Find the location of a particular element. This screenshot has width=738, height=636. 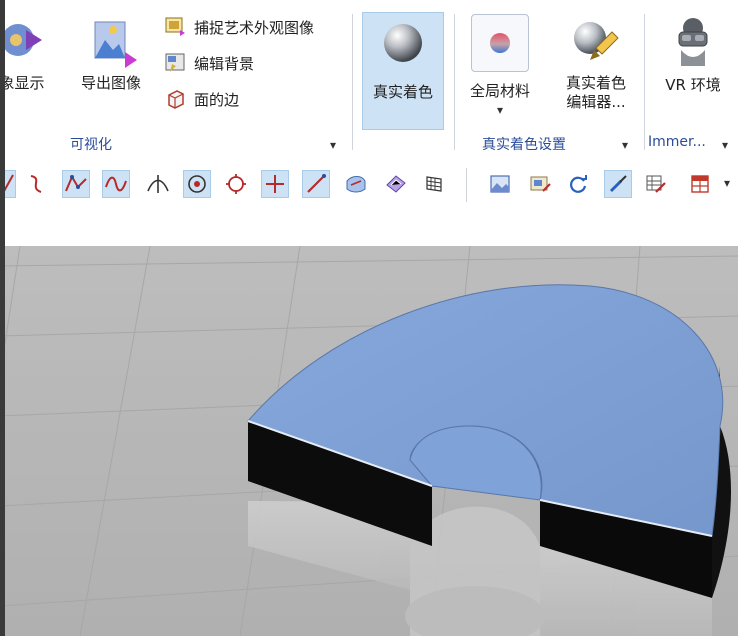

line-pencil-icon is located at coordinates (316, 183).